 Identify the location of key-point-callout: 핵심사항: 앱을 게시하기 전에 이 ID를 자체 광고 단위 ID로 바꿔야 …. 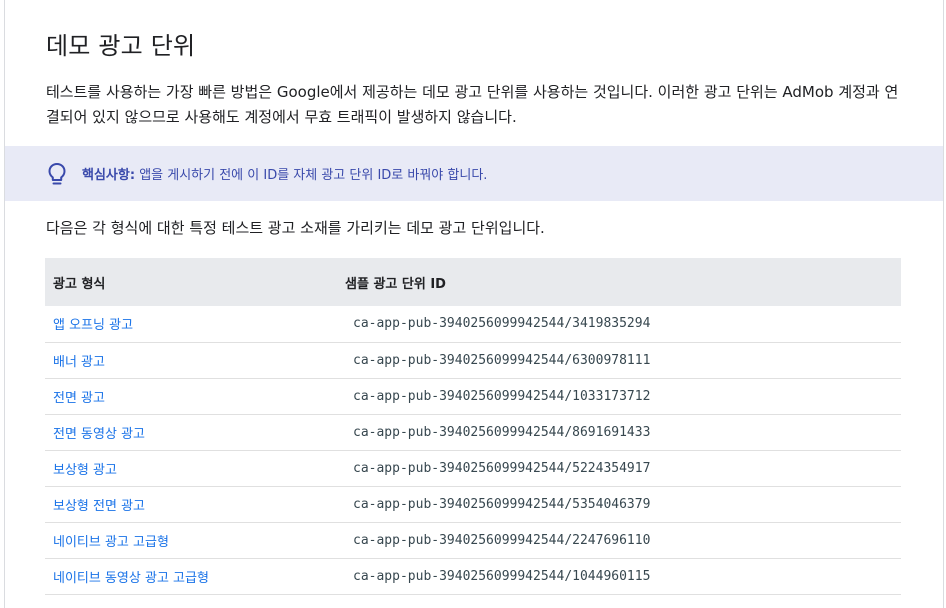
(474, 173).